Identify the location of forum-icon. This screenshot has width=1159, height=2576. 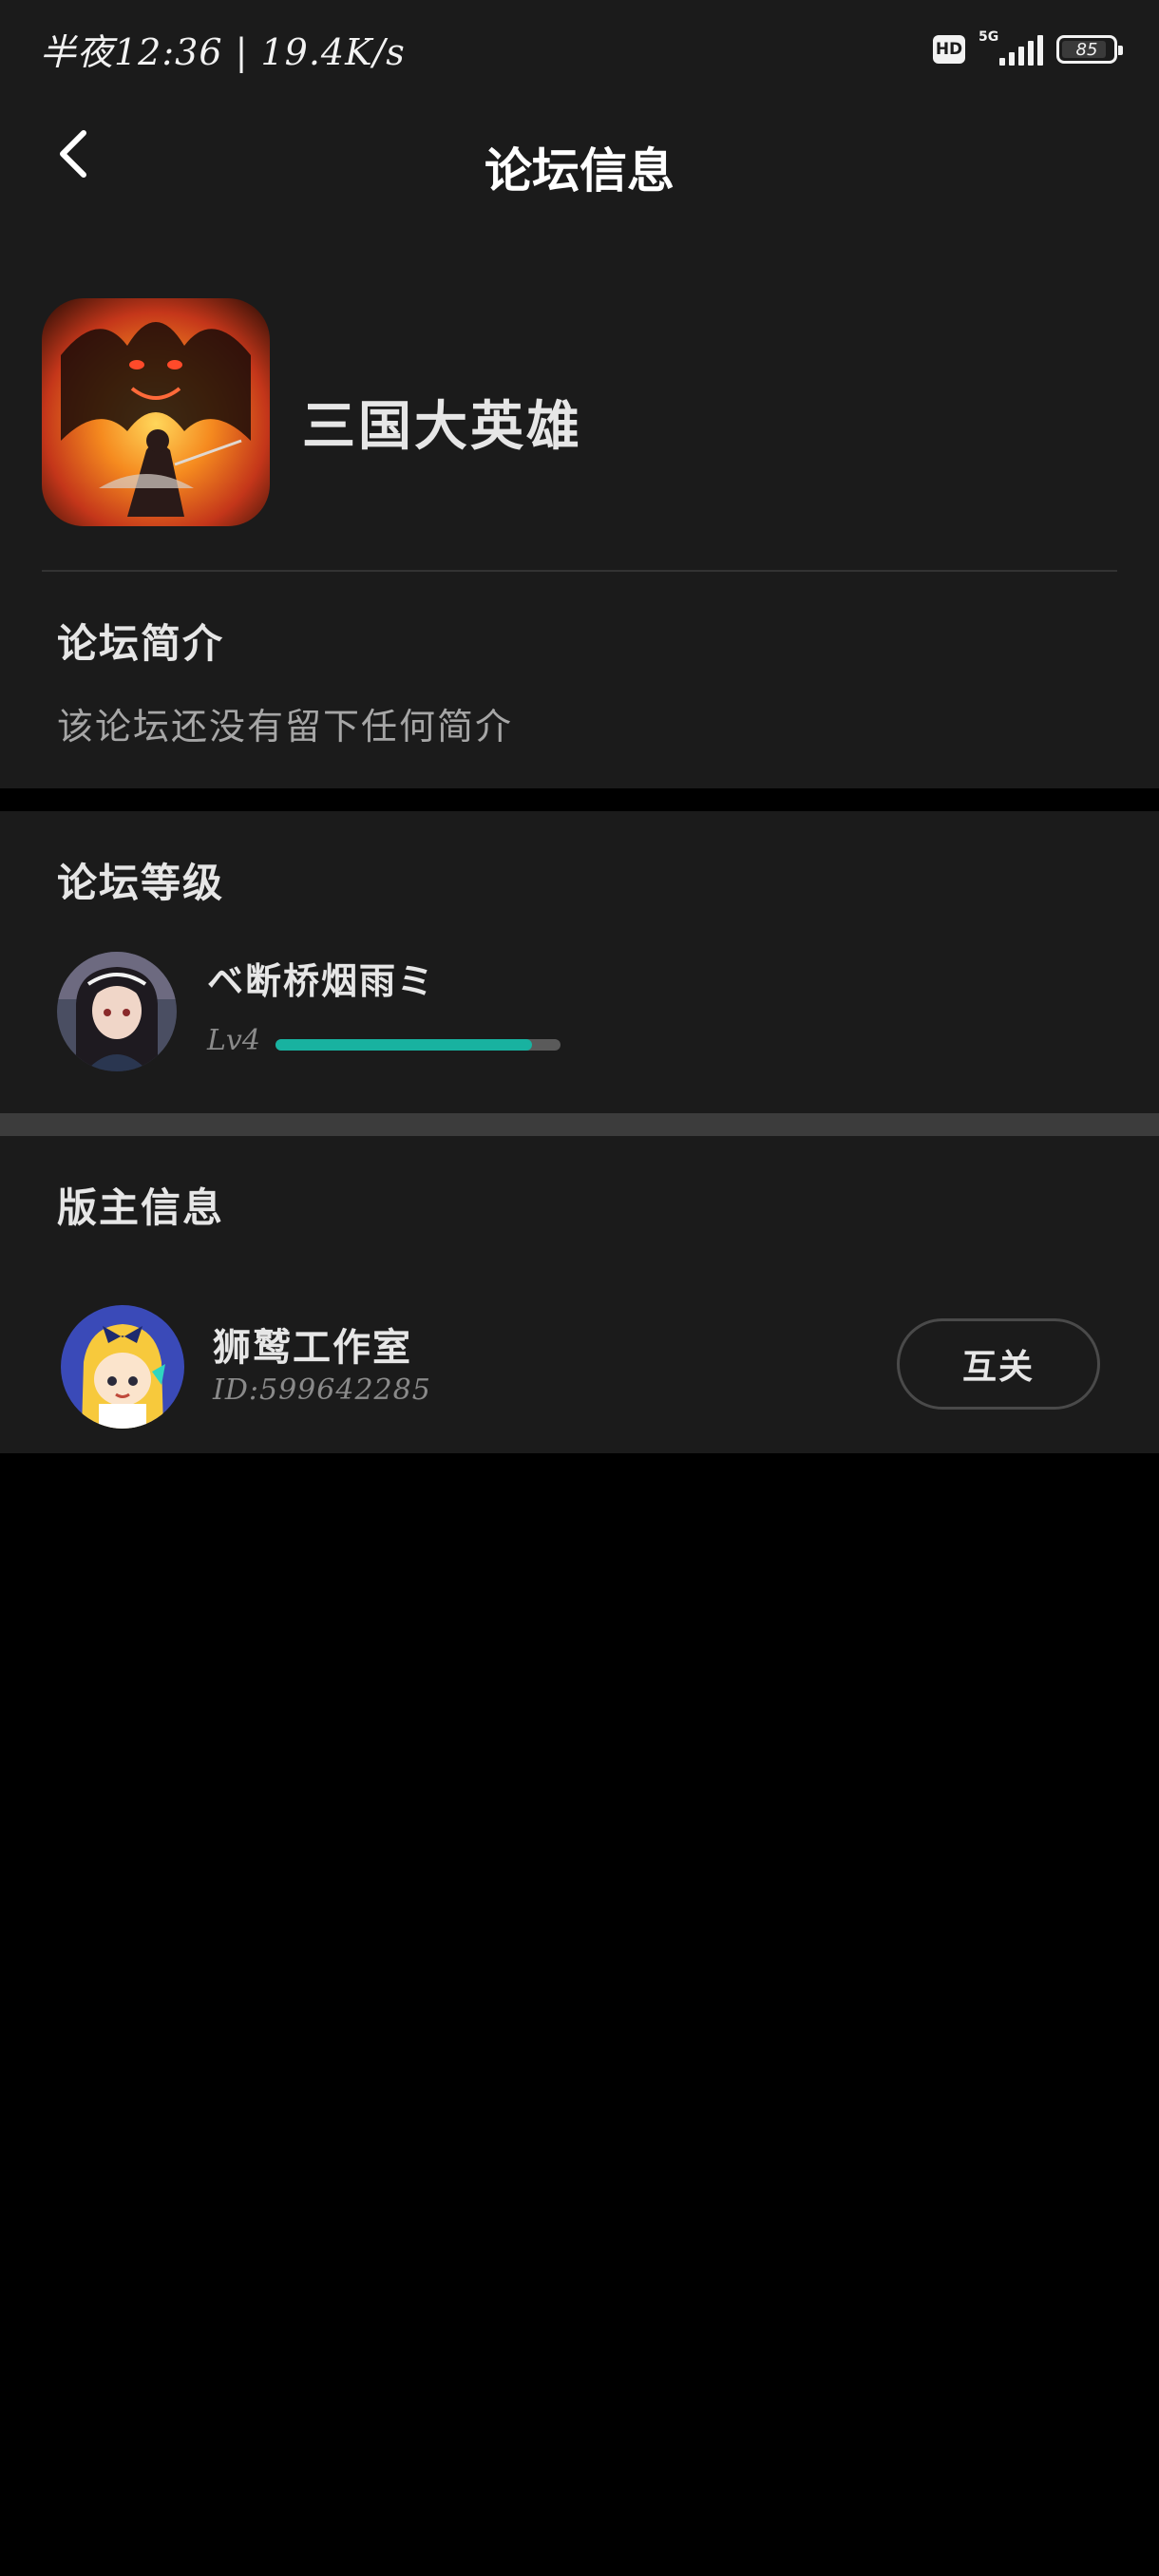
(156, 412).